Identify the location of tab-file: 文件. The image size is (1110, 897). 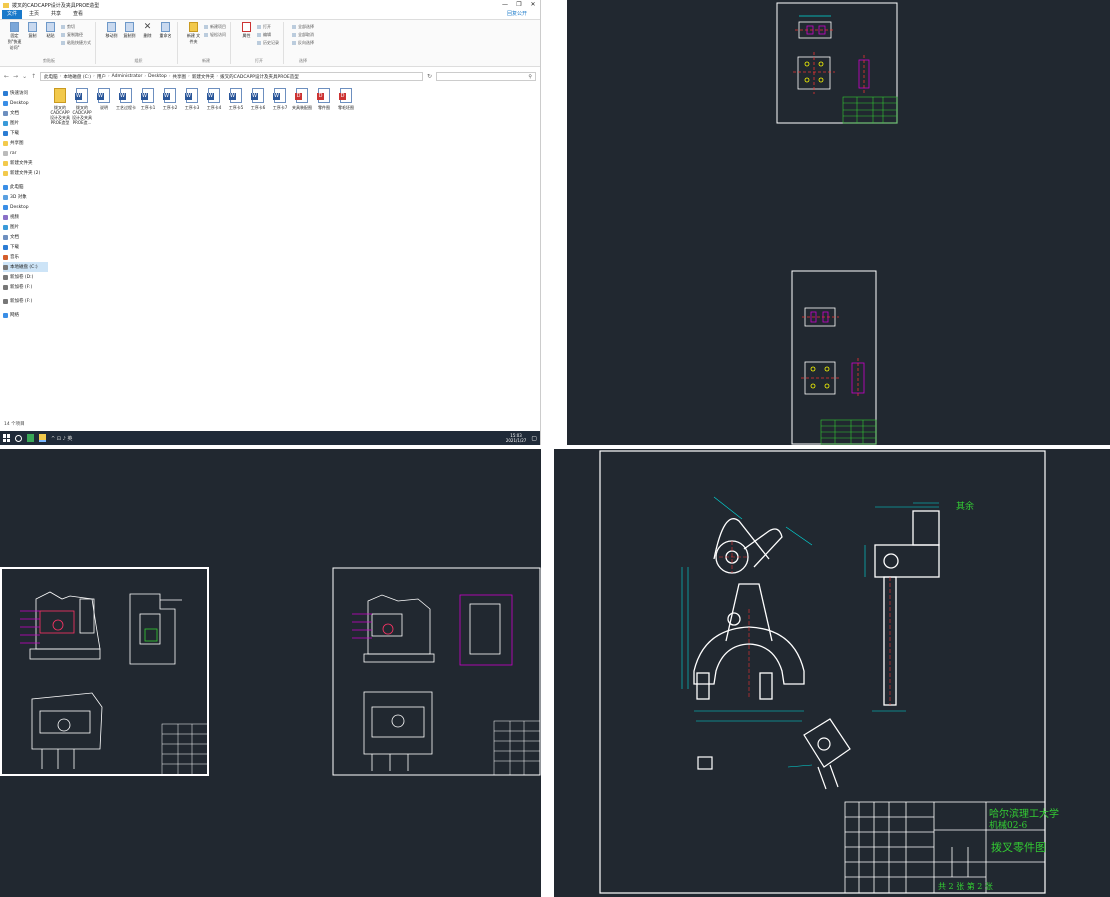
(12, 14).